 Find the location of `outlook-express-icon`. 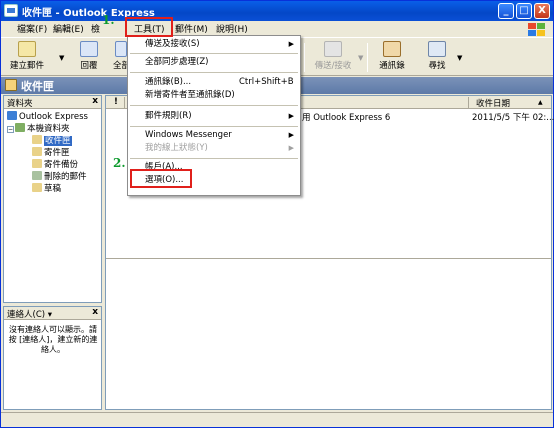

outlook-express-icon is located at coordinates (12, 115).